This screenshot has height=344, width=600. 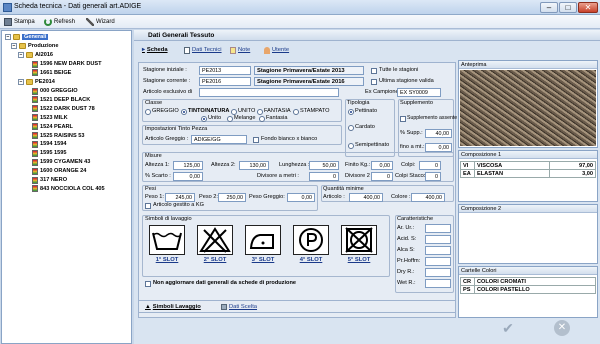 I want to click on minimize-button: –, so click(x=549, y=7).